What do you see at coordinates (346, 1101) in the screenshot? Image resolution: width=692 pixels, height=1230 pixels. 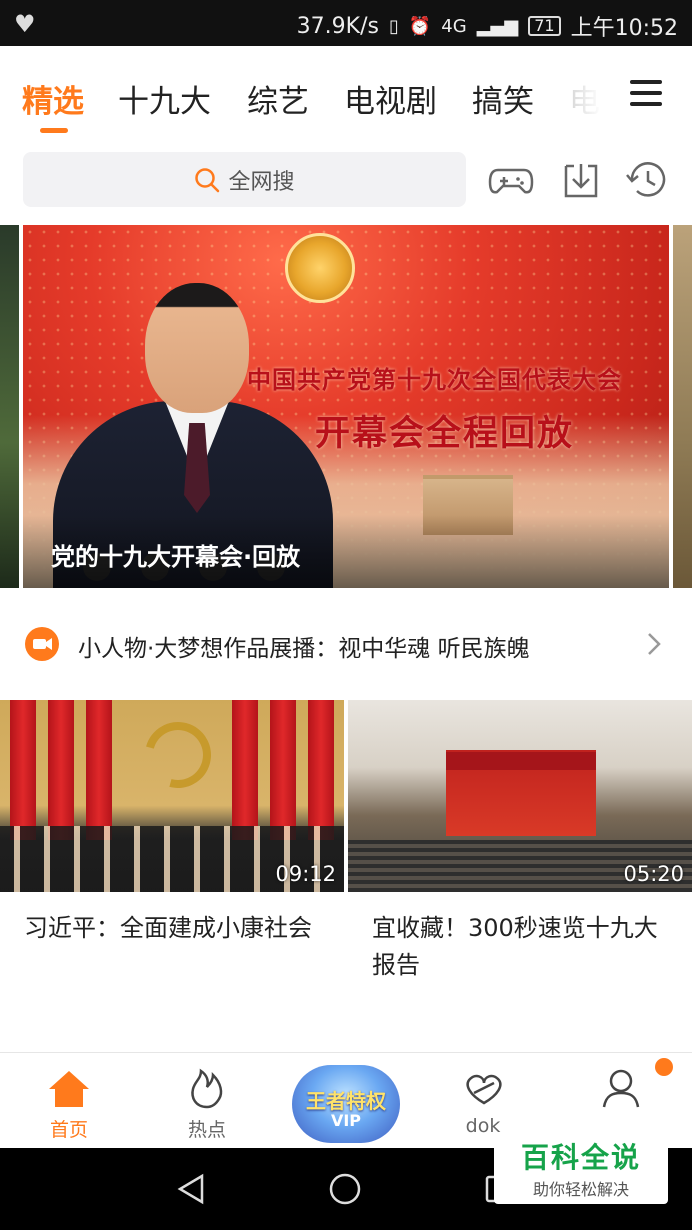 I see `vip-badge-title: 王者特权` at bounding box center [346, 1101].